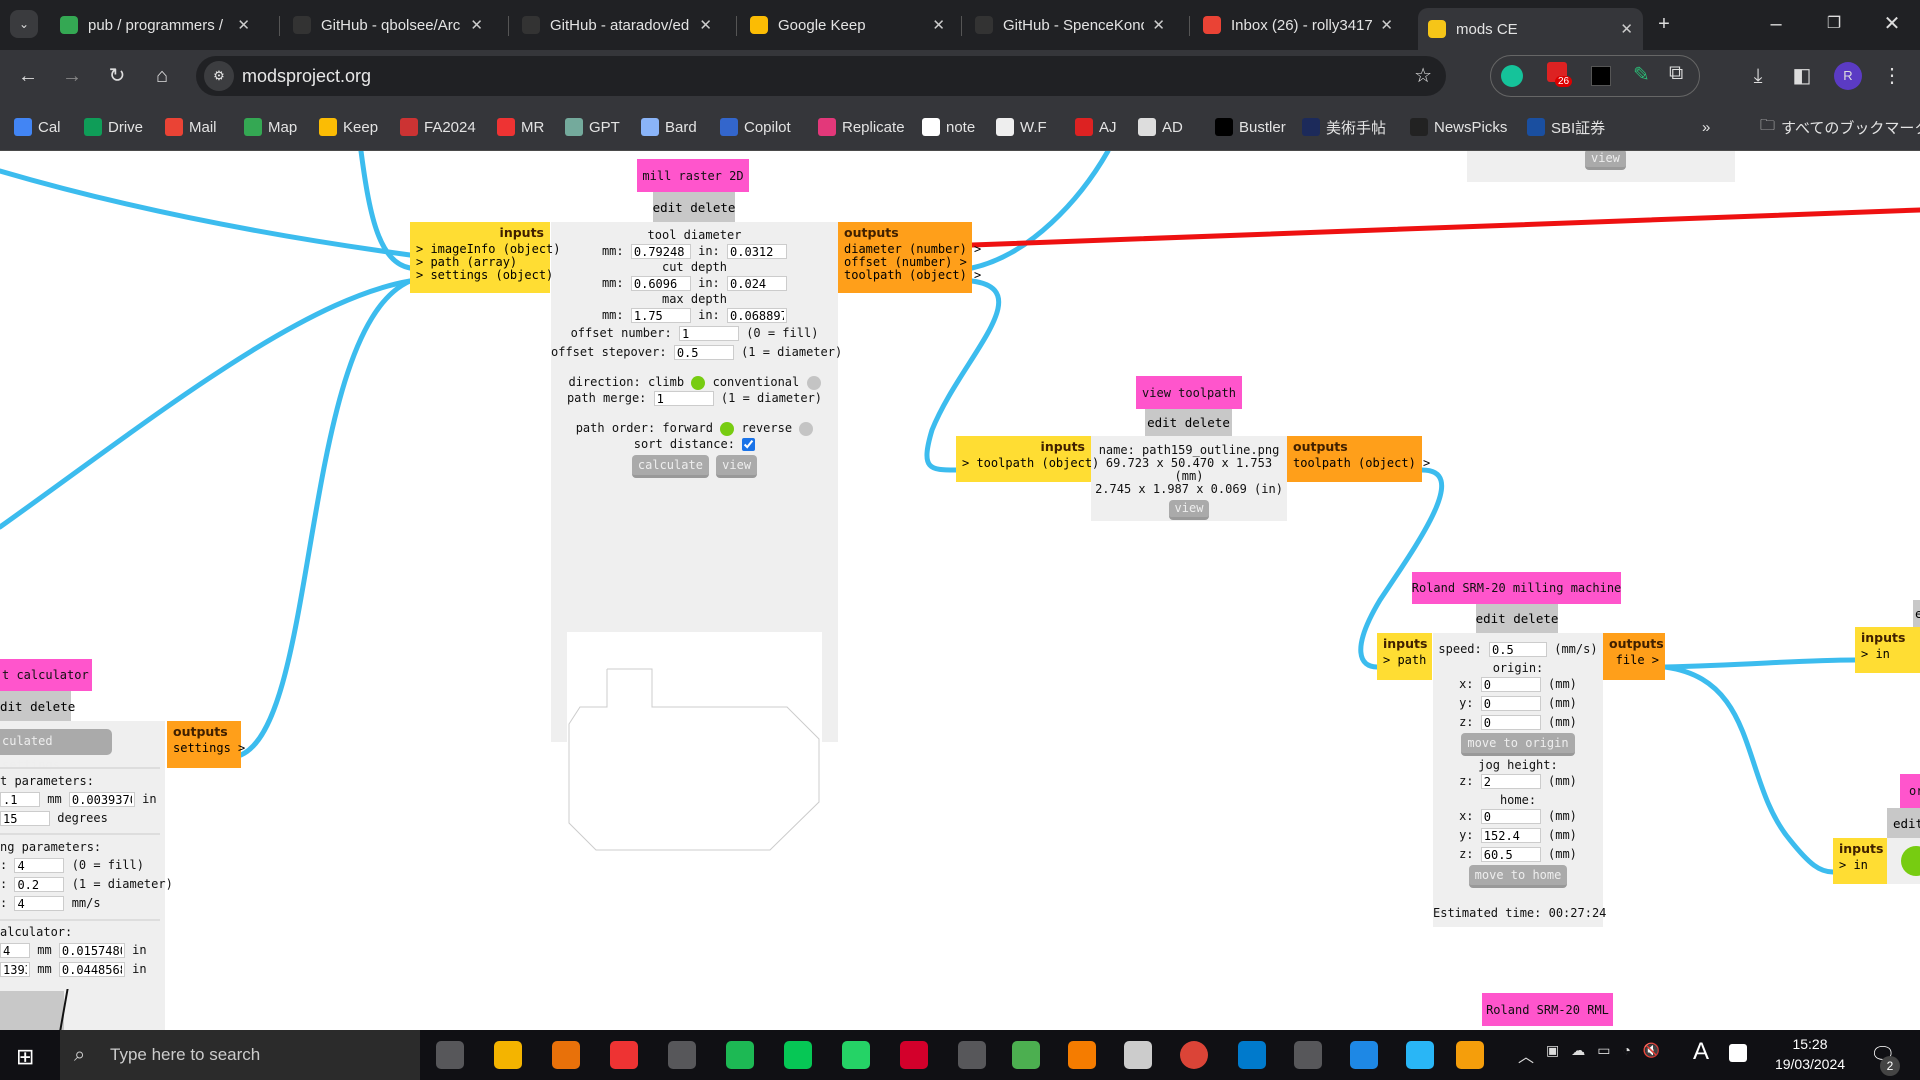 This screenshot has width=1920, height=1080. Describe the element at coordinates (1189, 392) in the screenshot. I see `view-toolpath-title: view toolpath` at that location.